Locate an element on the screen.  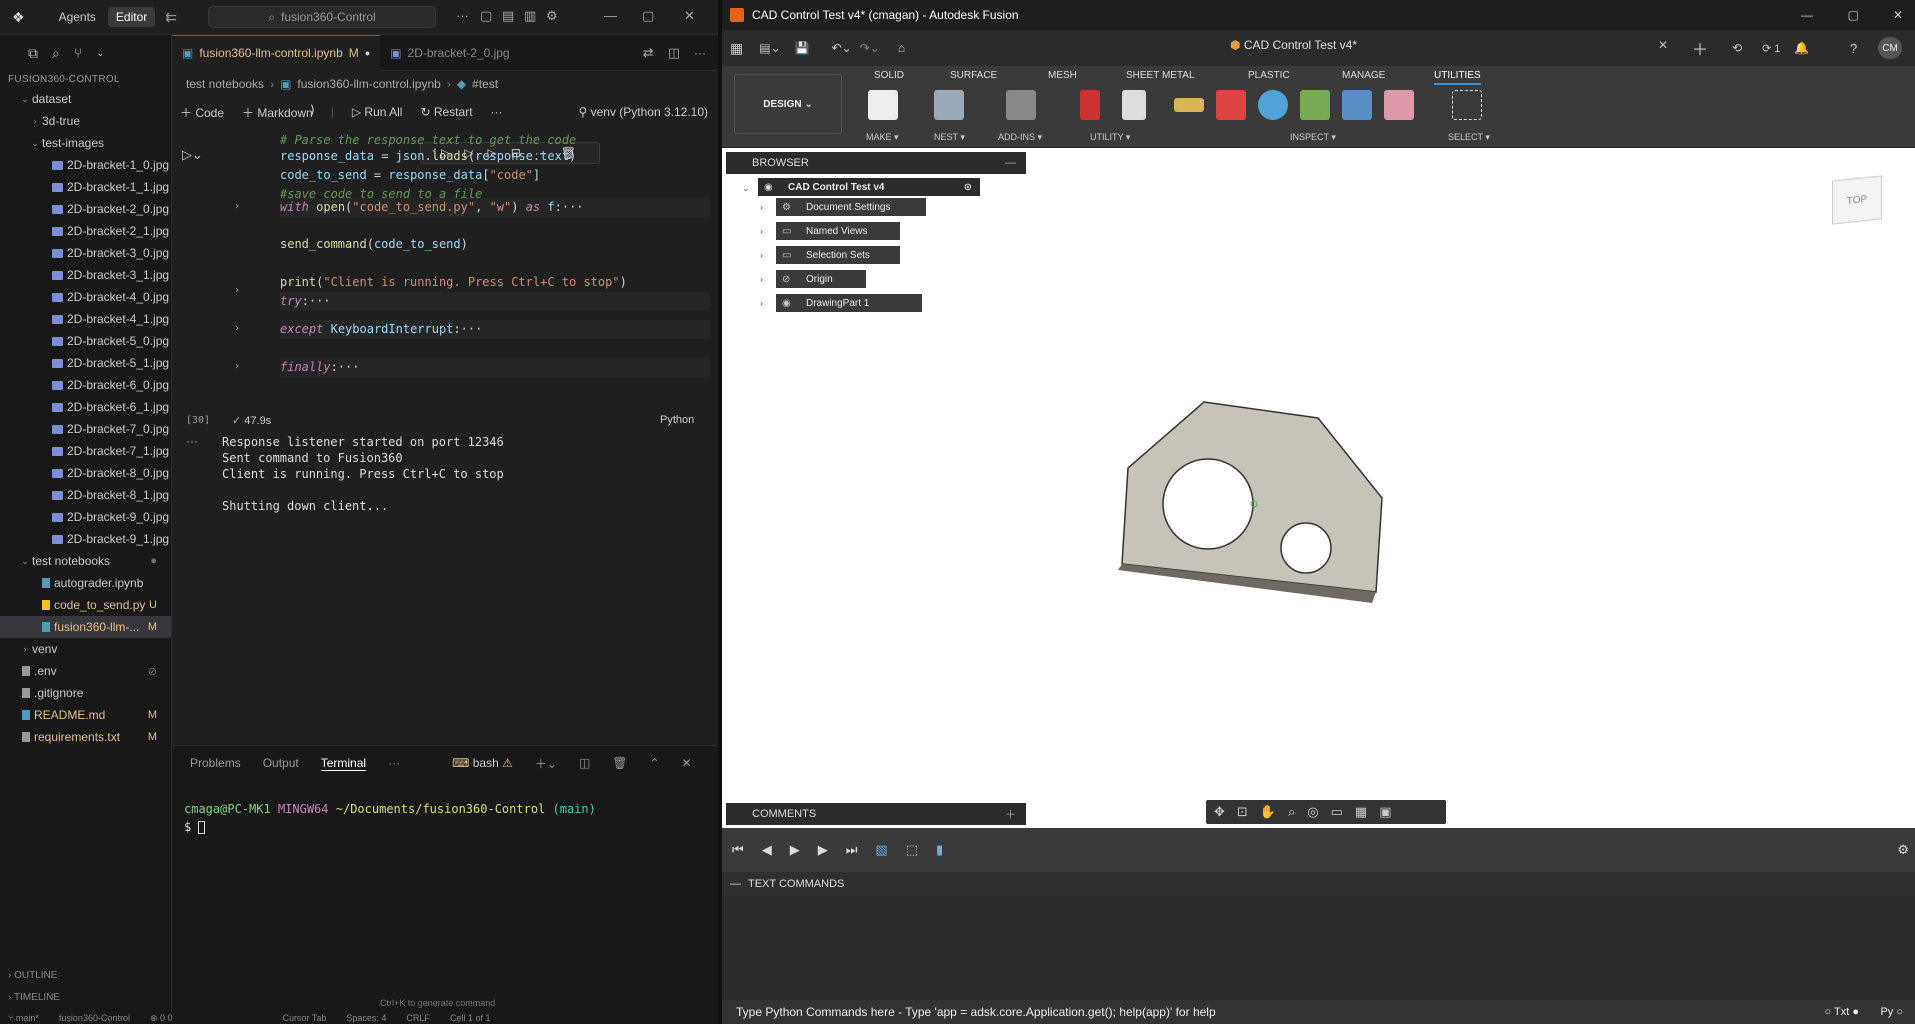
new-terminal-icon: ＋⌄ is located at coordinates (546, 763).